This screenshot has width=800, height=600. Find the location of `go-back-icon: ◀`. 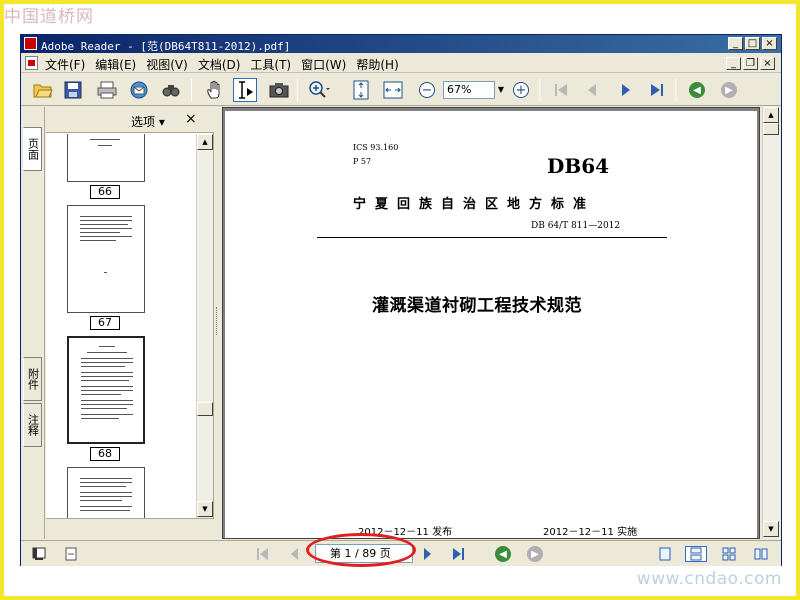

go-back-icon: ◀ is located at coordinates (697, 90).